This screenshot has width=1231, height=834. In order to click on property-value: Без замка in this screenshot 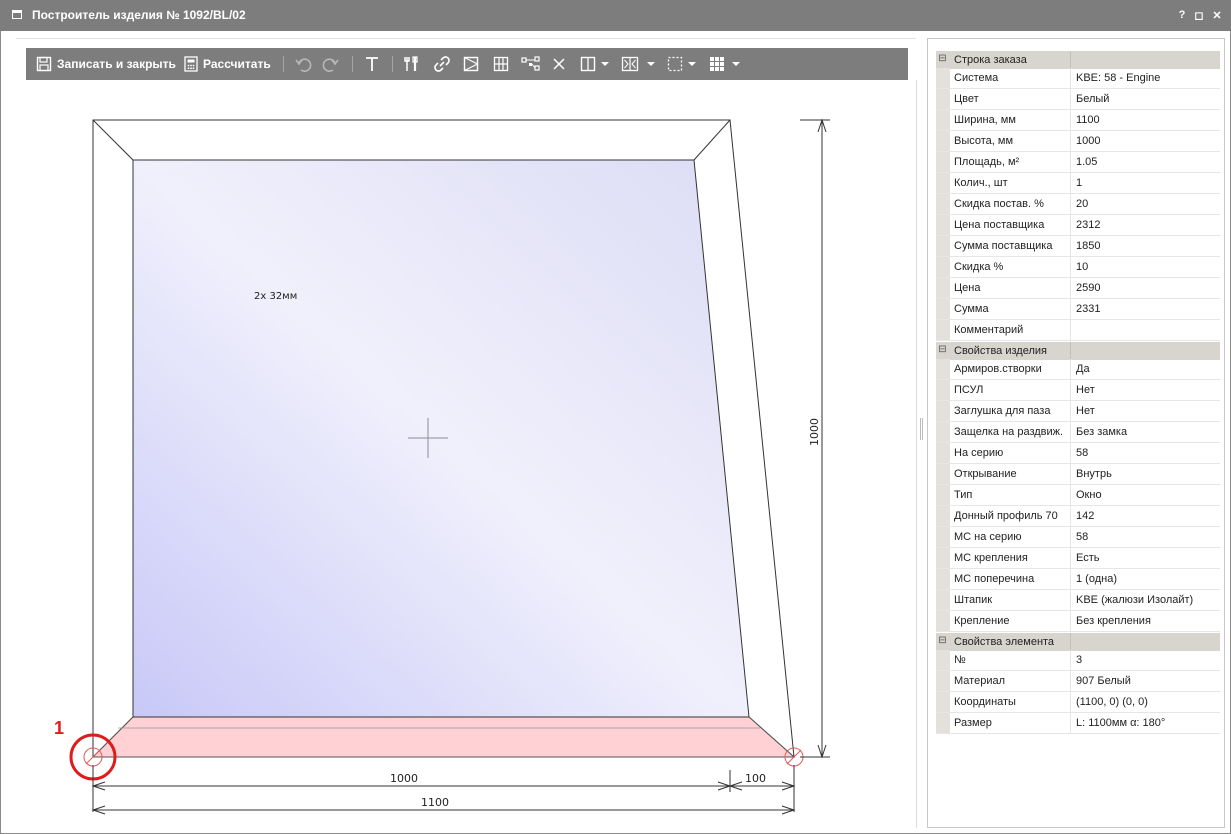, I will do `click(1101, 432)`.